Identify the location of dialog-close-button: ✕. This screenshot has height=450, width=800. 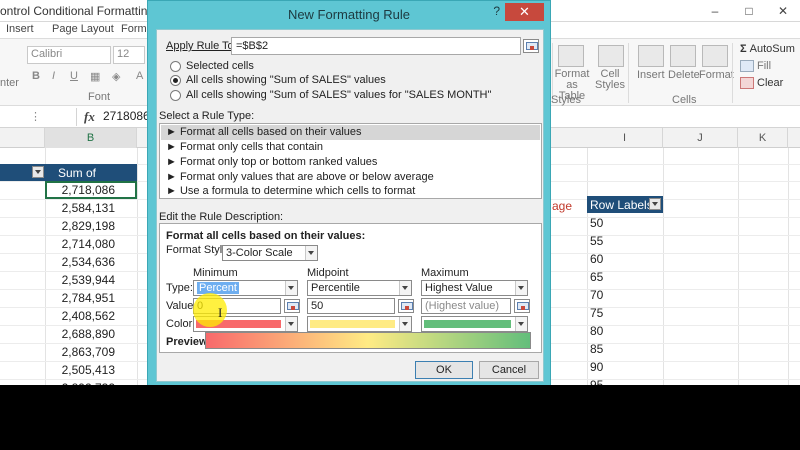
(524, 12).